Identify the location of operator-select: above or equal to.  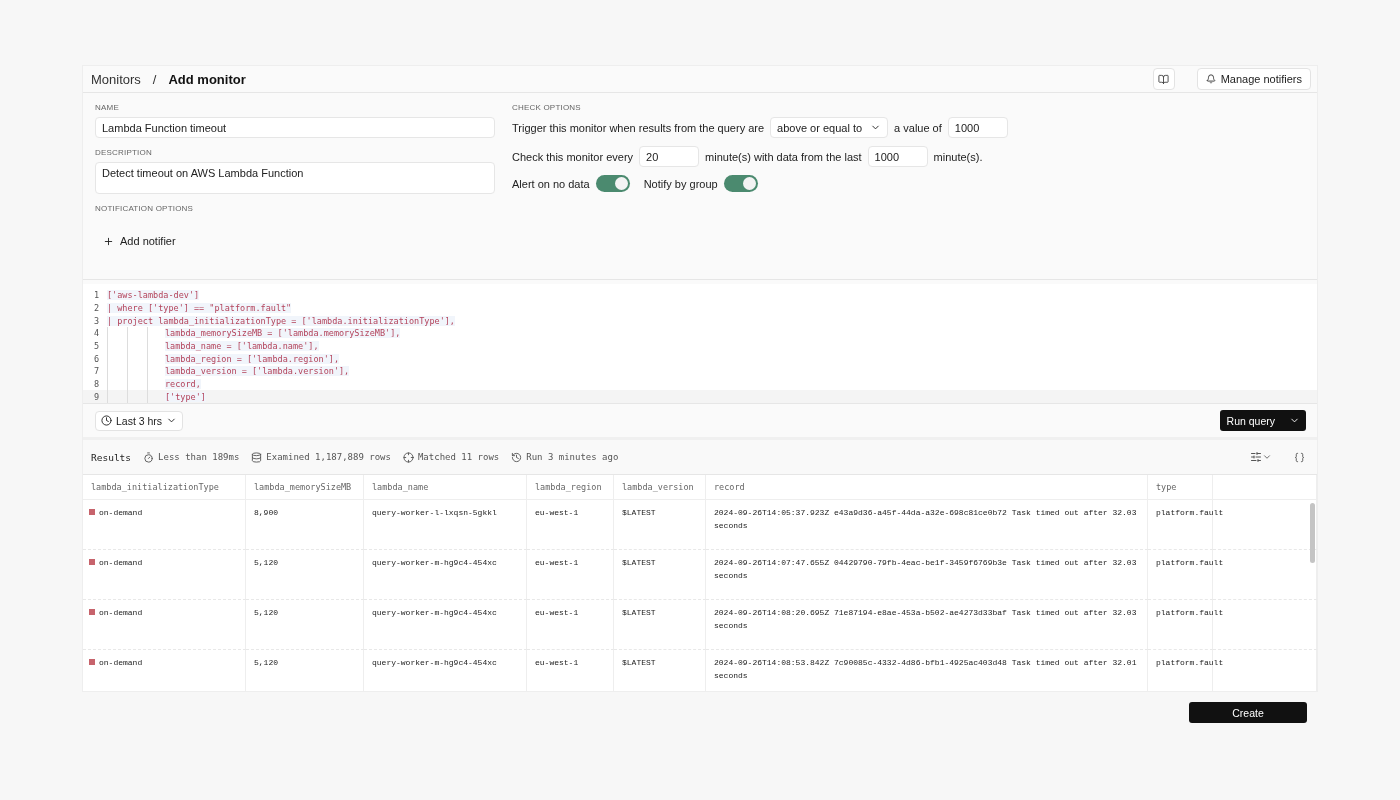
(829, 127).